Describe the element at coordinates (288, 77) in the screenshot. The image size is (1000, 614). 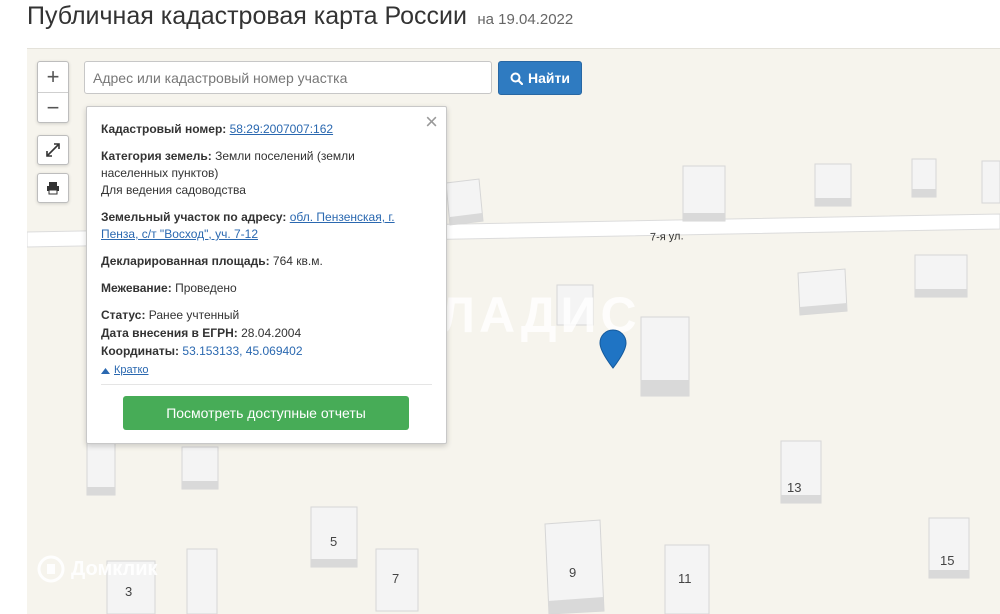
I see `search-input` at that location.